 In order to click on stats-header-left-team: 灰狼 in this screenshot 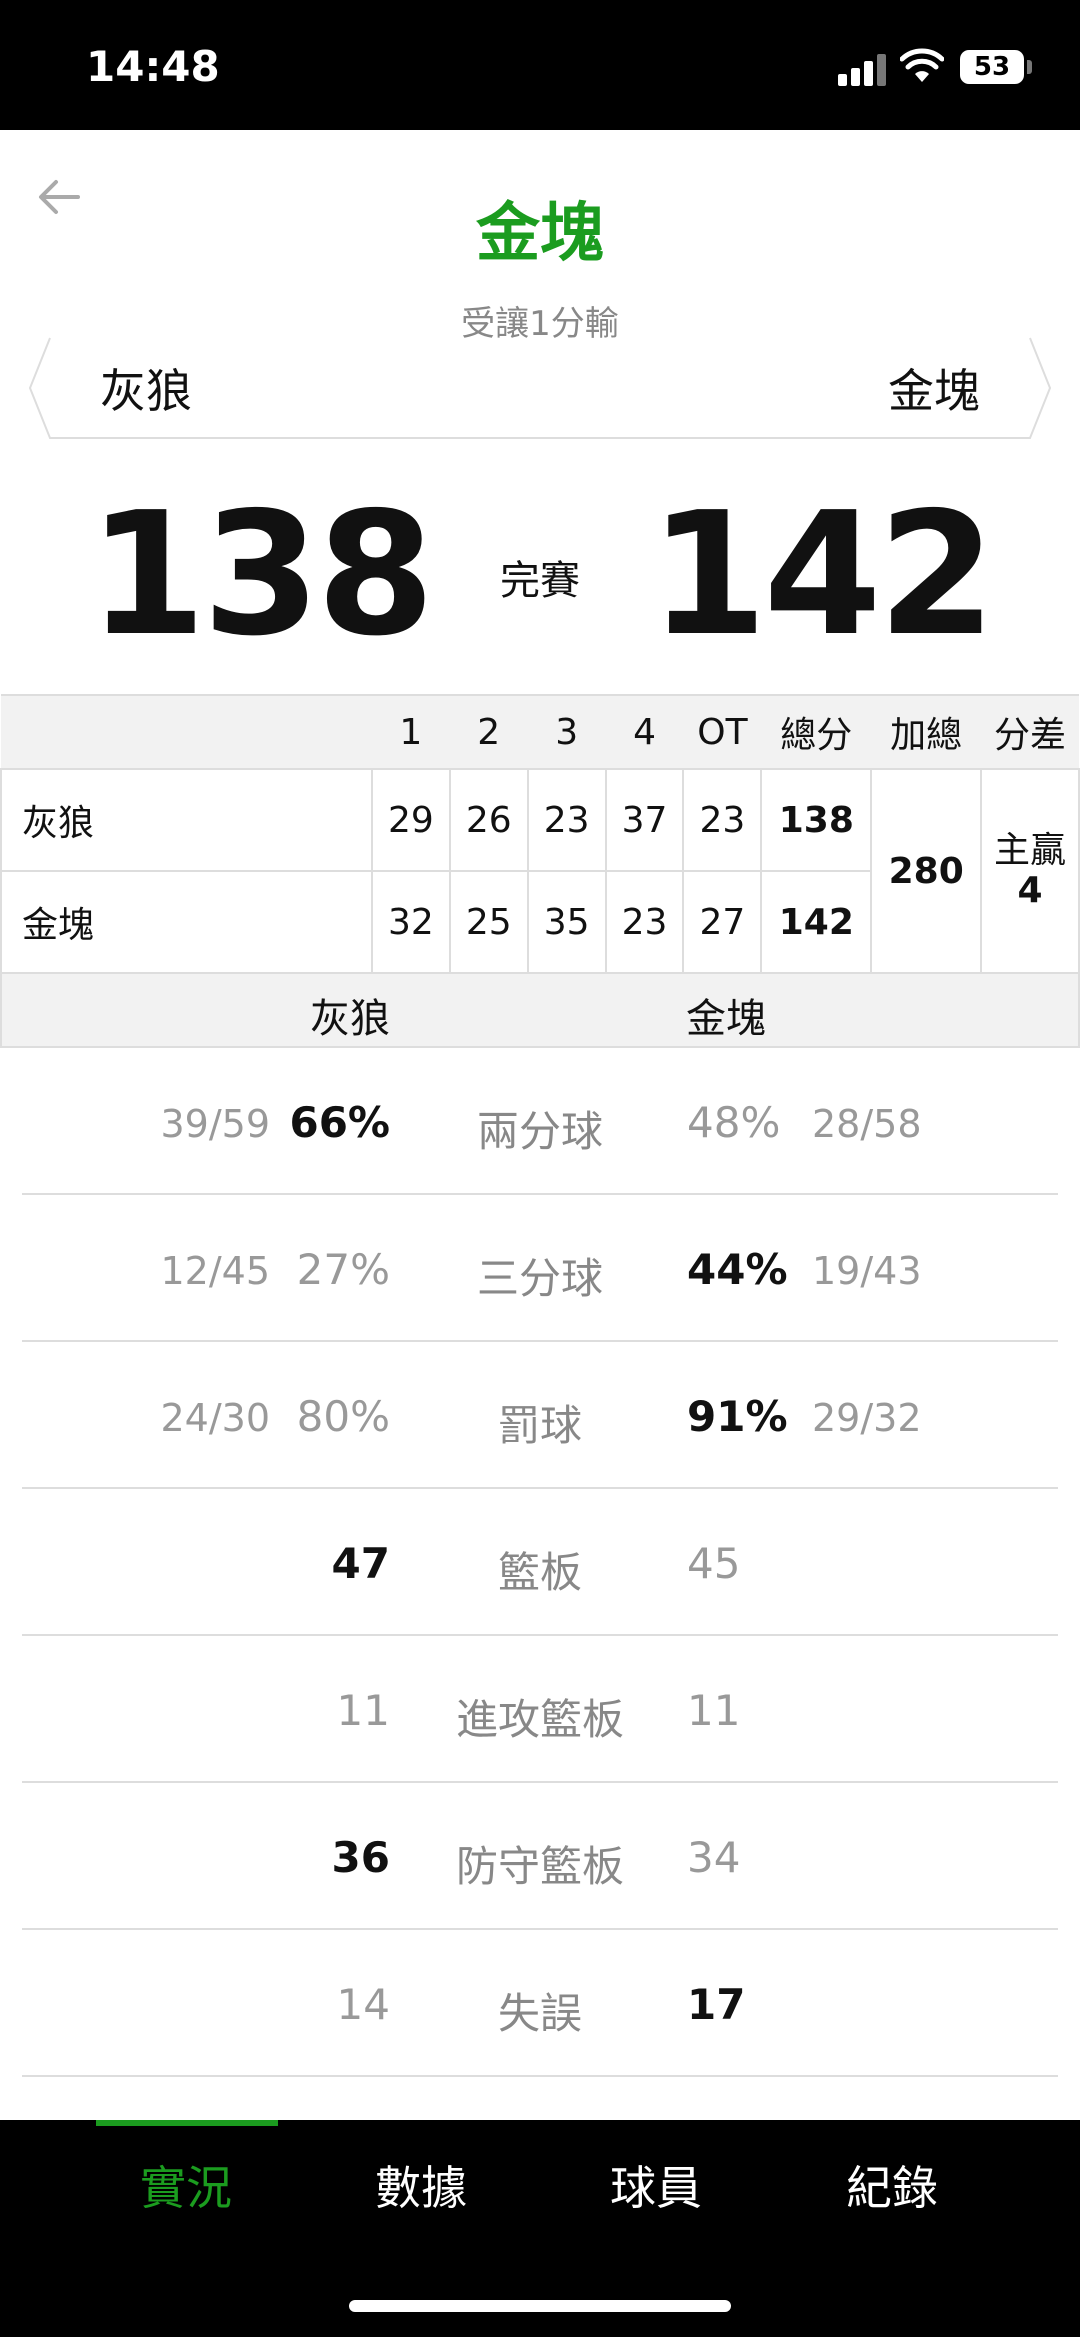, I will do `click(350, 1019)`.